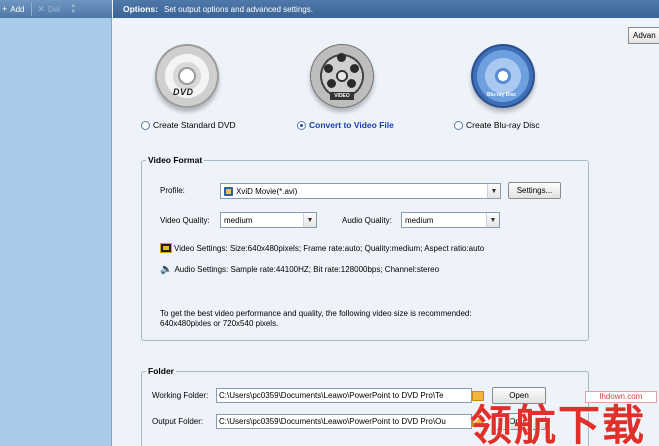  What do you see at coordinates (31, 9) in the screenshot?
I see `toolbar-divider` at bounding box center [31, 9].